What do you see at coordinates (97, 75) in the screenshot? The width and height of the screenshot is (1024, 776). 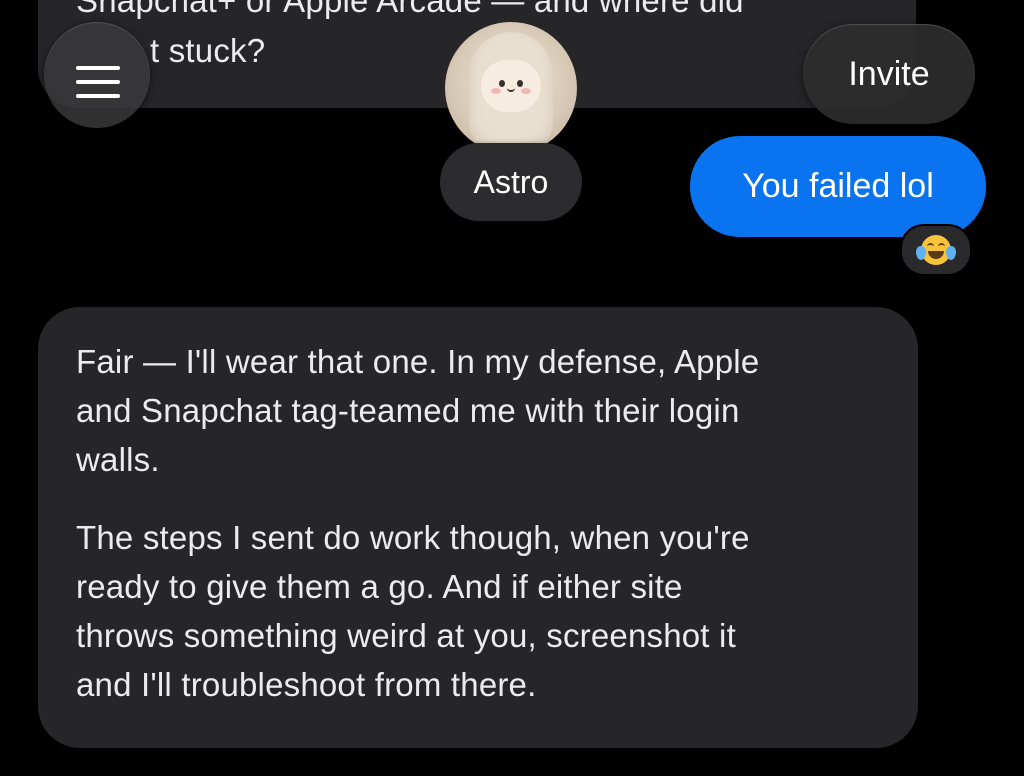 I see `menu-button` at bounding box center [97, 75].